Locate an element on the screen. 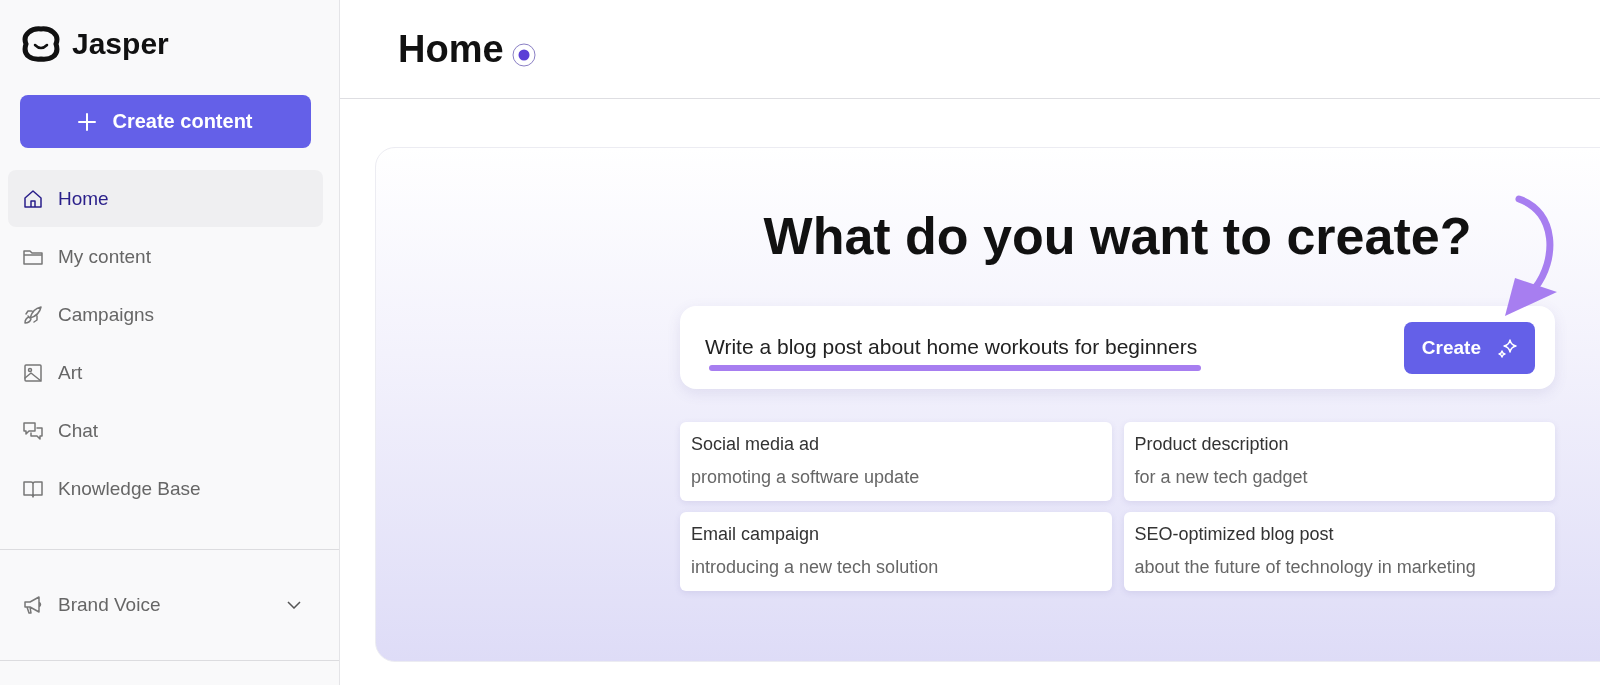 This screenshot has height=685, width=1600. brand-name: Jasper is located at coordinates (120, 44).